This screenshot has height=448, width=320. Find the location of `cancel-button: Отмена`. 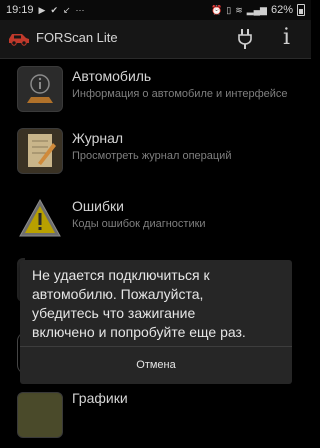

cancel-button: Отмена is located at coordinates (156, 365).